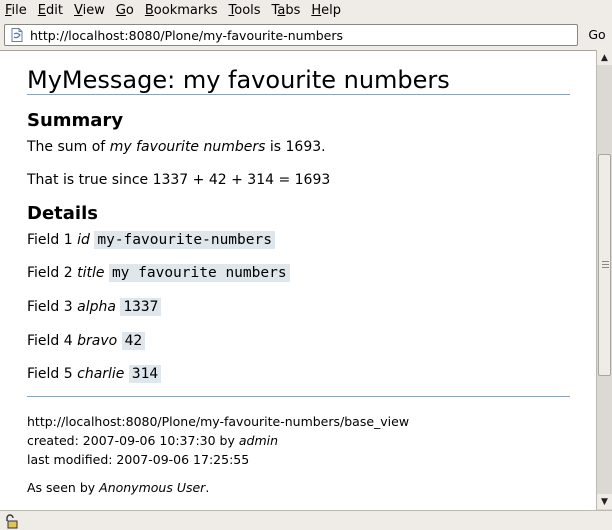 The width and height of the screenshot is (612, 530). Describe the element at coordinates (258, 440) in the screenshot. I see `author-link: admin` at that location.